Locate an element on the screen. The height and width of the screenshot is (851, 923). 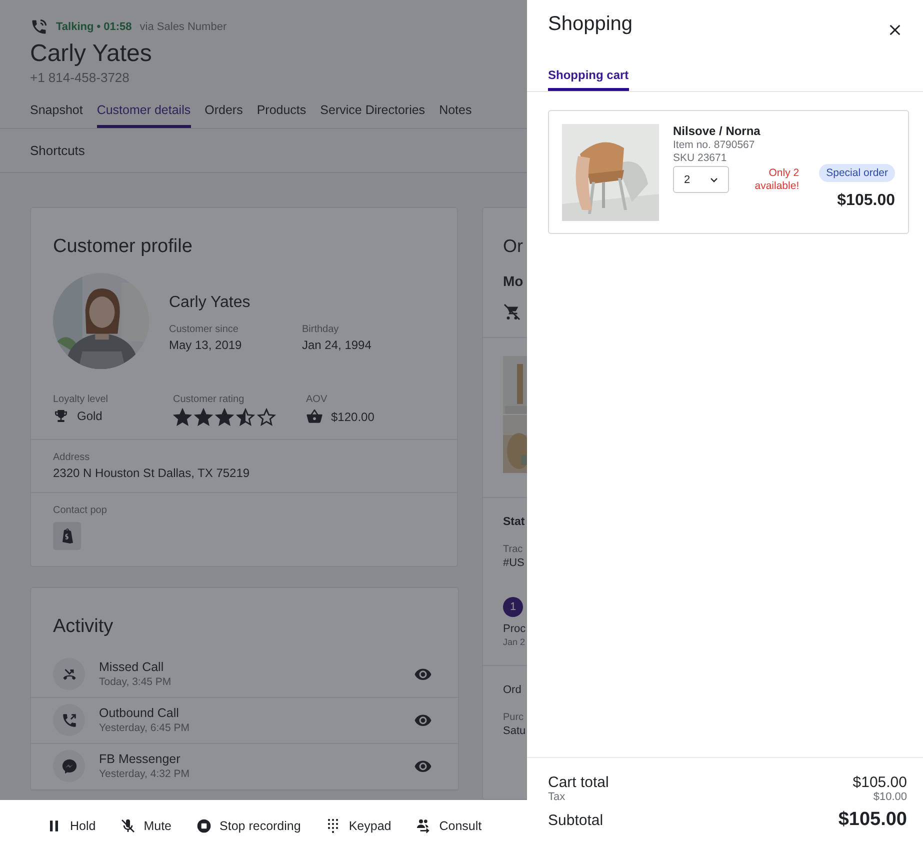
sku: SKU 23671 is located at coordinates (700, 158).